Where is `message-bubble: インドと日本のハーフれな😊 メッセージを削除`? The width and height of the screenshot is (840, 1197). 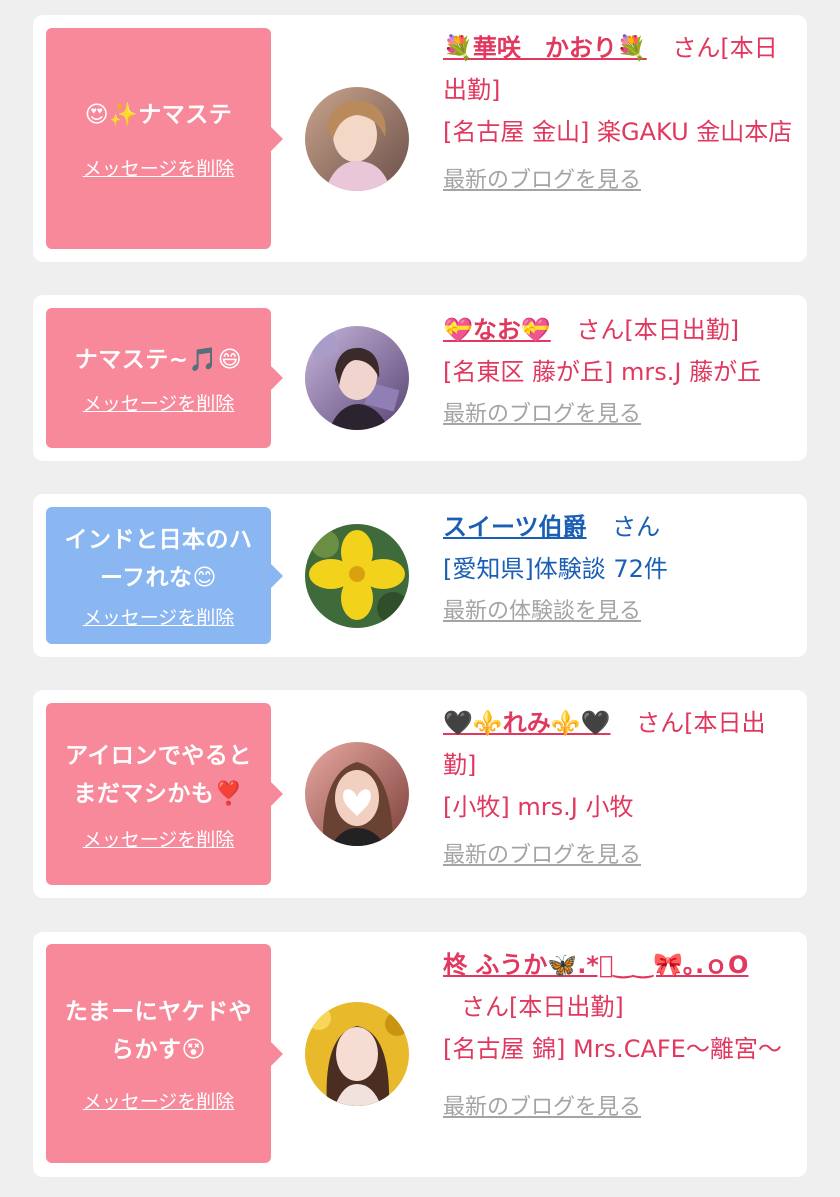 message-bubble: インドと日本のハーフれな😊 メッセージを削除 is located at coordinates (164, 575).